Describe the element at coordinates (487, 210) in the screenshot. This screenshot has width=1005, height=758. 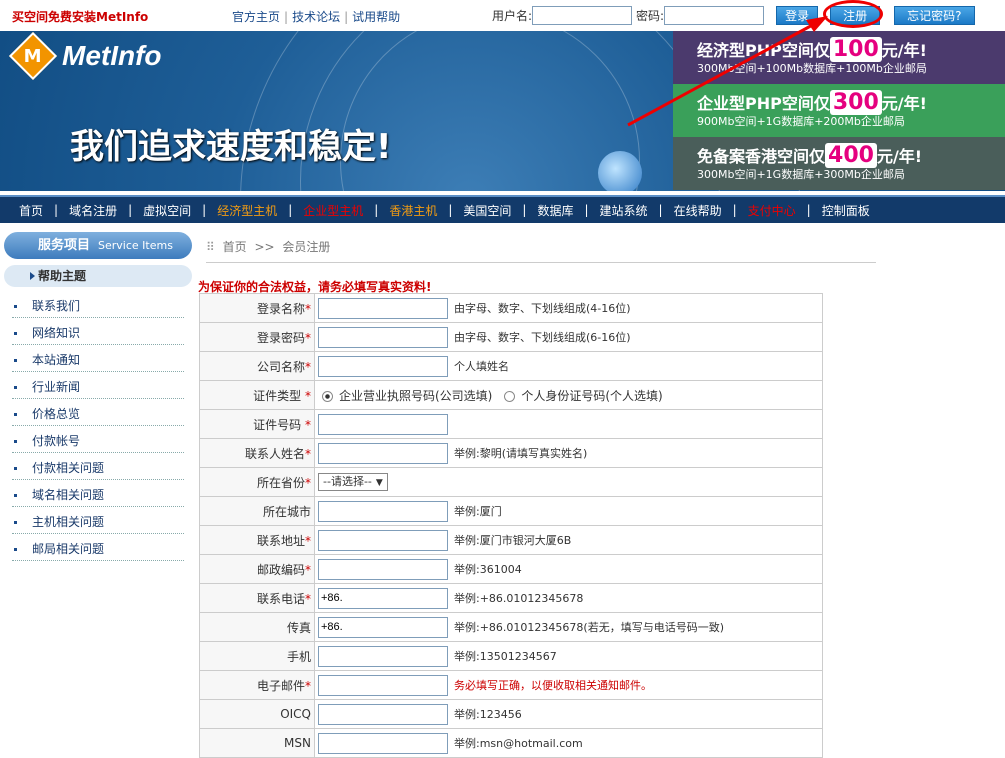
I see `nav-us-host: 美国空间` at that location.